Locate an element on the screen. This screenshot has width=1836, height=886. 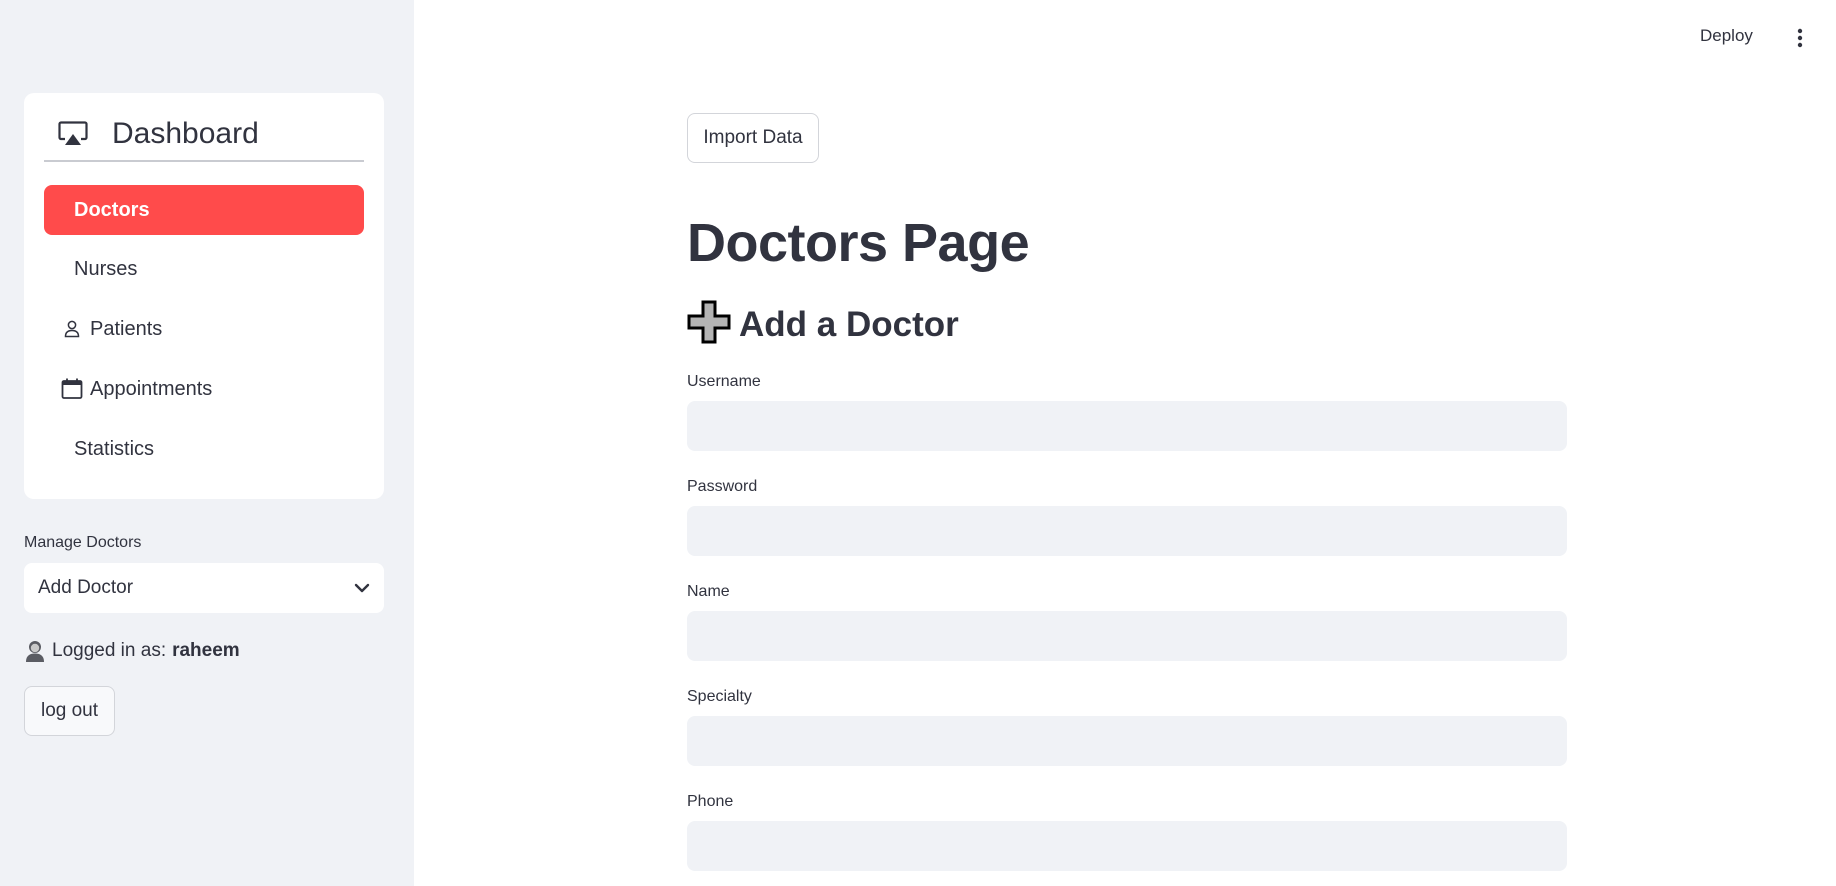
name-label: Name is located at coordinates (708, 591).